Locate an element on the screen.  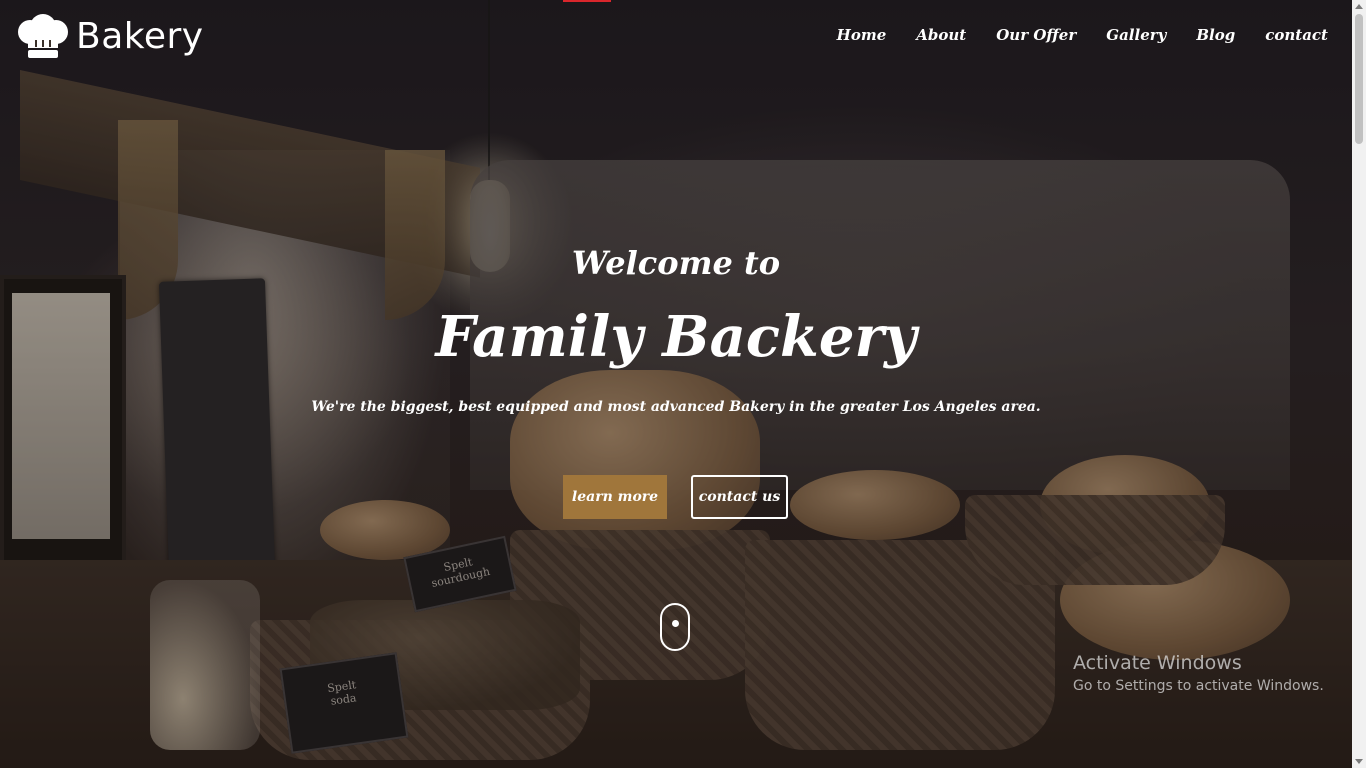
scrollbar-thumb is located at coordinates (1359, 79).